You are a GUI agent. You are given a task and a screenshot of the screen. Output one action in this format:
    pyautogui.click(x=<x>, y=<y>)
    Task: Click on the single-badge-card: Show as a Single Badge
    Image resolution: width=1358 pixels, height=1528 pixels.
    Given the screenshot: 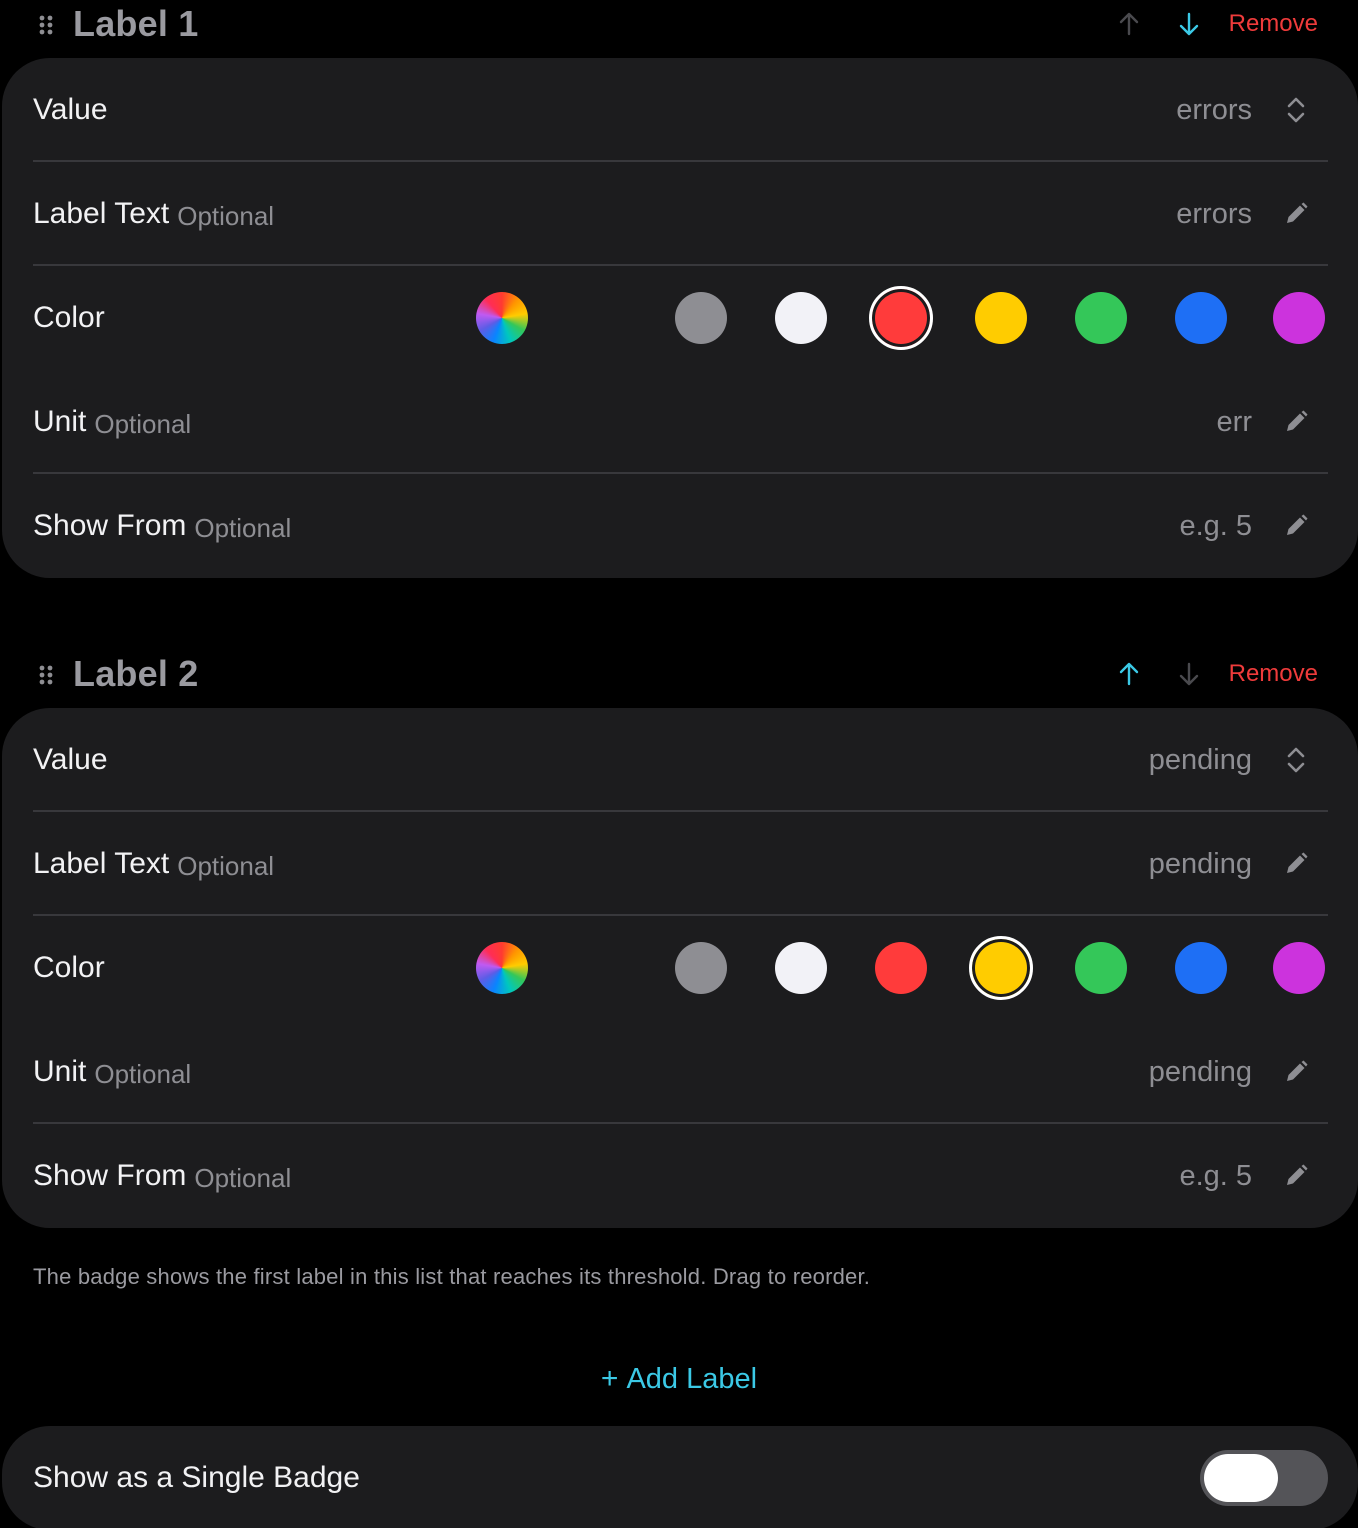 What is the action you would take?
    pyautogui.click(x=680, y=1477)
    